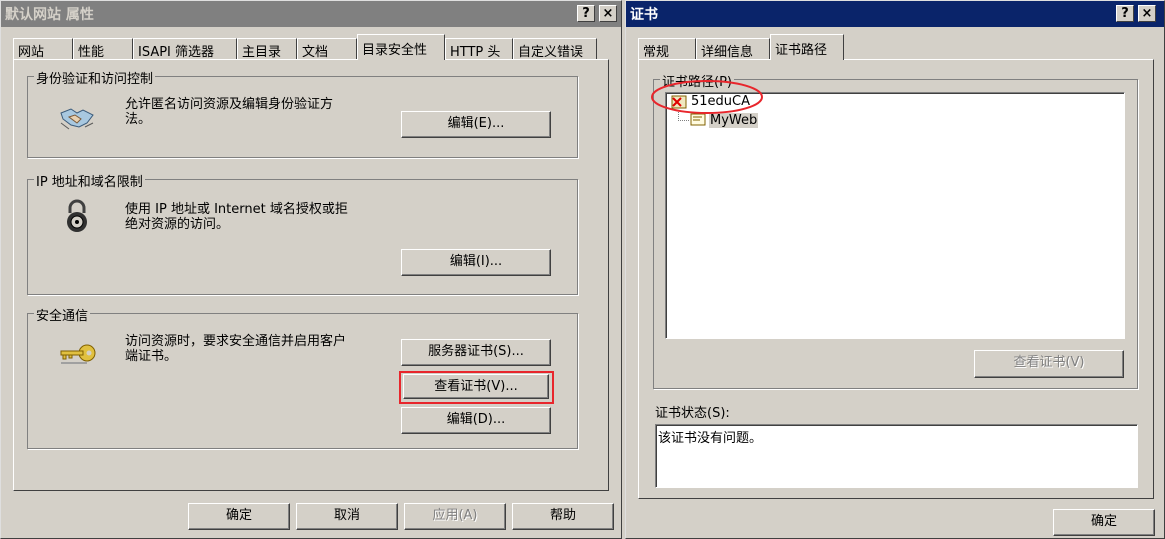 This screenshot has width=1165, height=539. Describe the element at coordinates (43, 49) in the screenshot. I see `tab-website: 网站` at that location.